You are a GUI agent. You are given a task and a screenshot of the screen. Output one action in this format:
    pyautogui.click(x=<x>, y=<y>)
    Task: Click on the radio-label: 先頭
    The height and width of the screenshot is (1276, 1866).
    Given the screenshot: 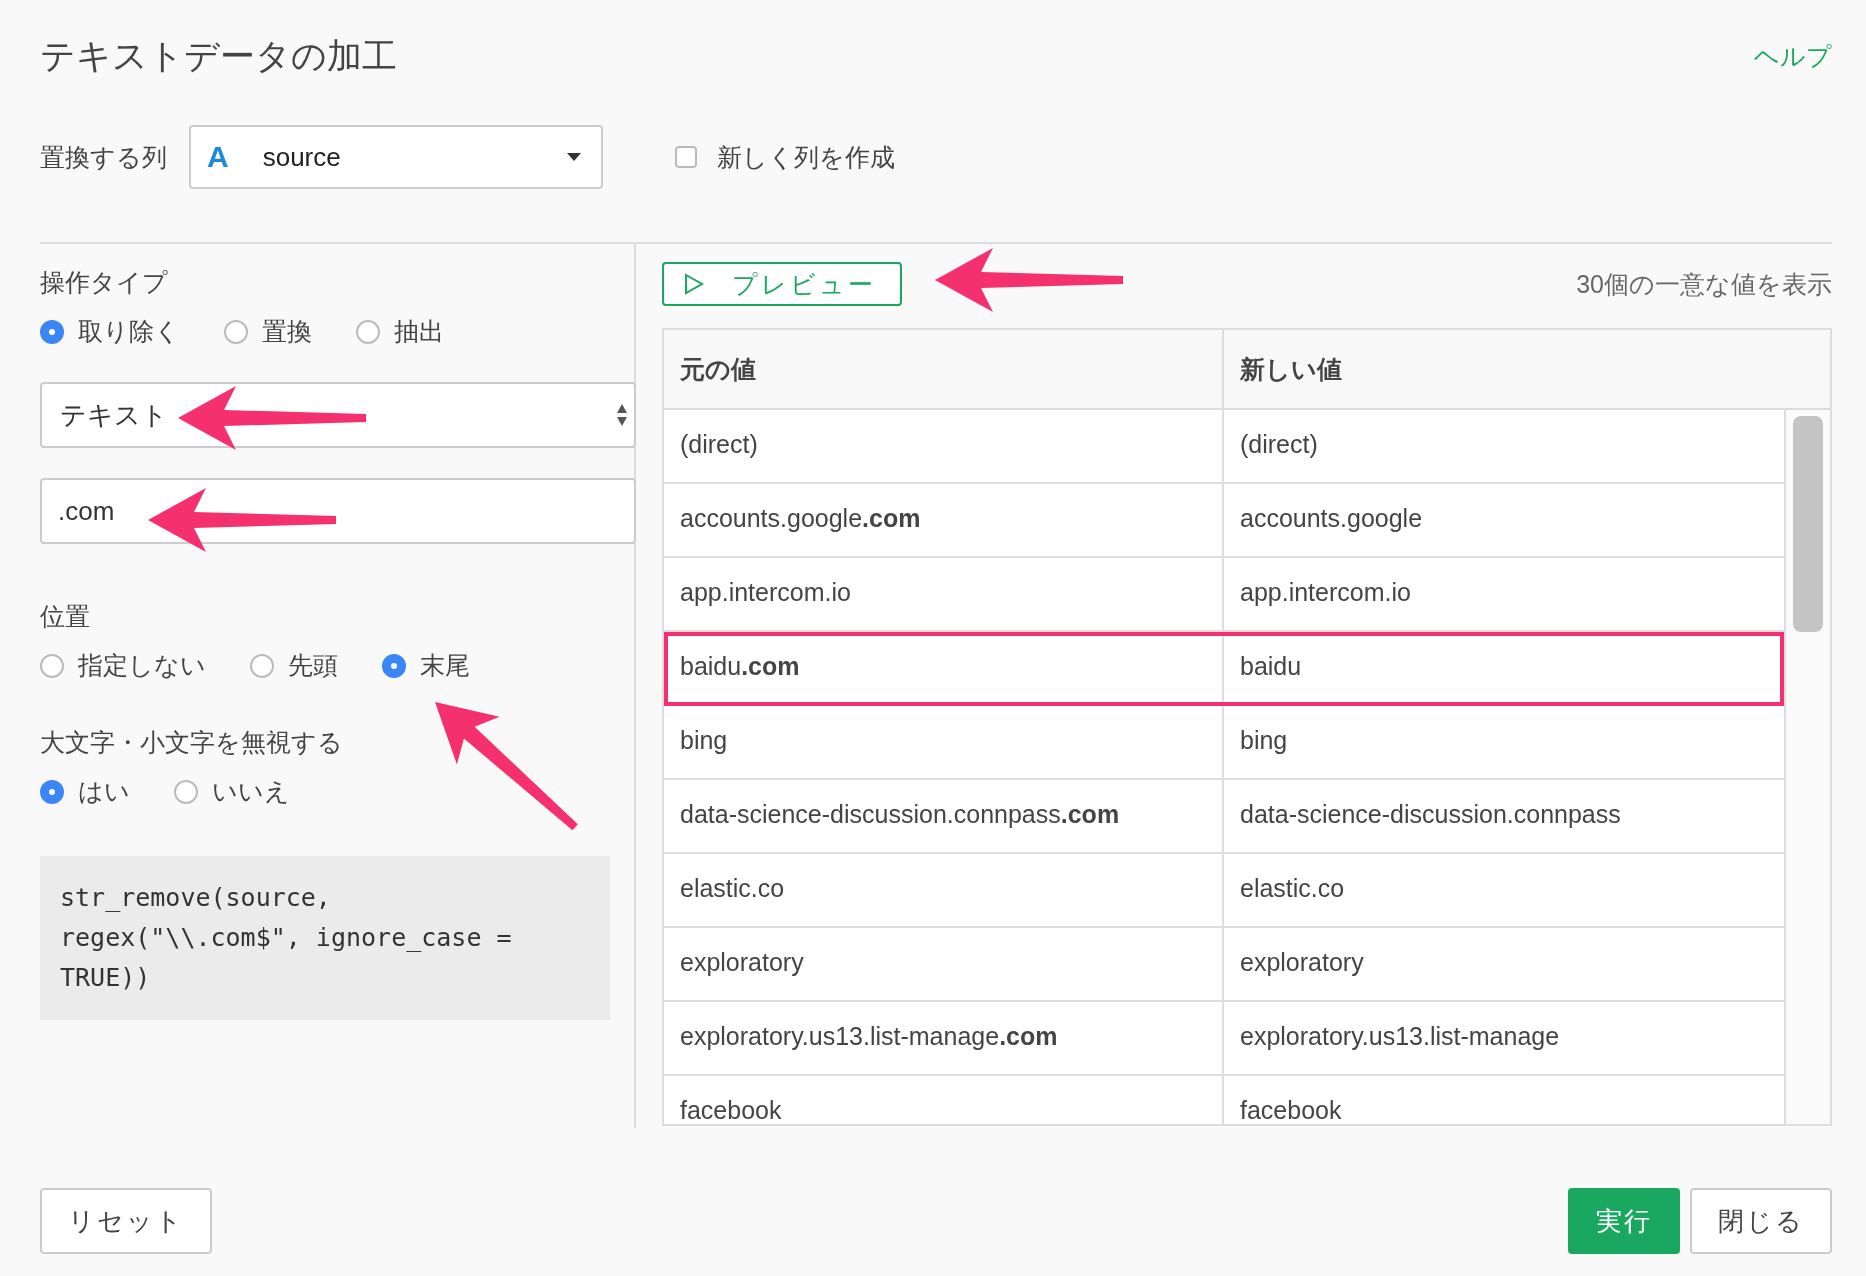 What is the action you would take?
    pyautogui.click(x=313, y=665)
    